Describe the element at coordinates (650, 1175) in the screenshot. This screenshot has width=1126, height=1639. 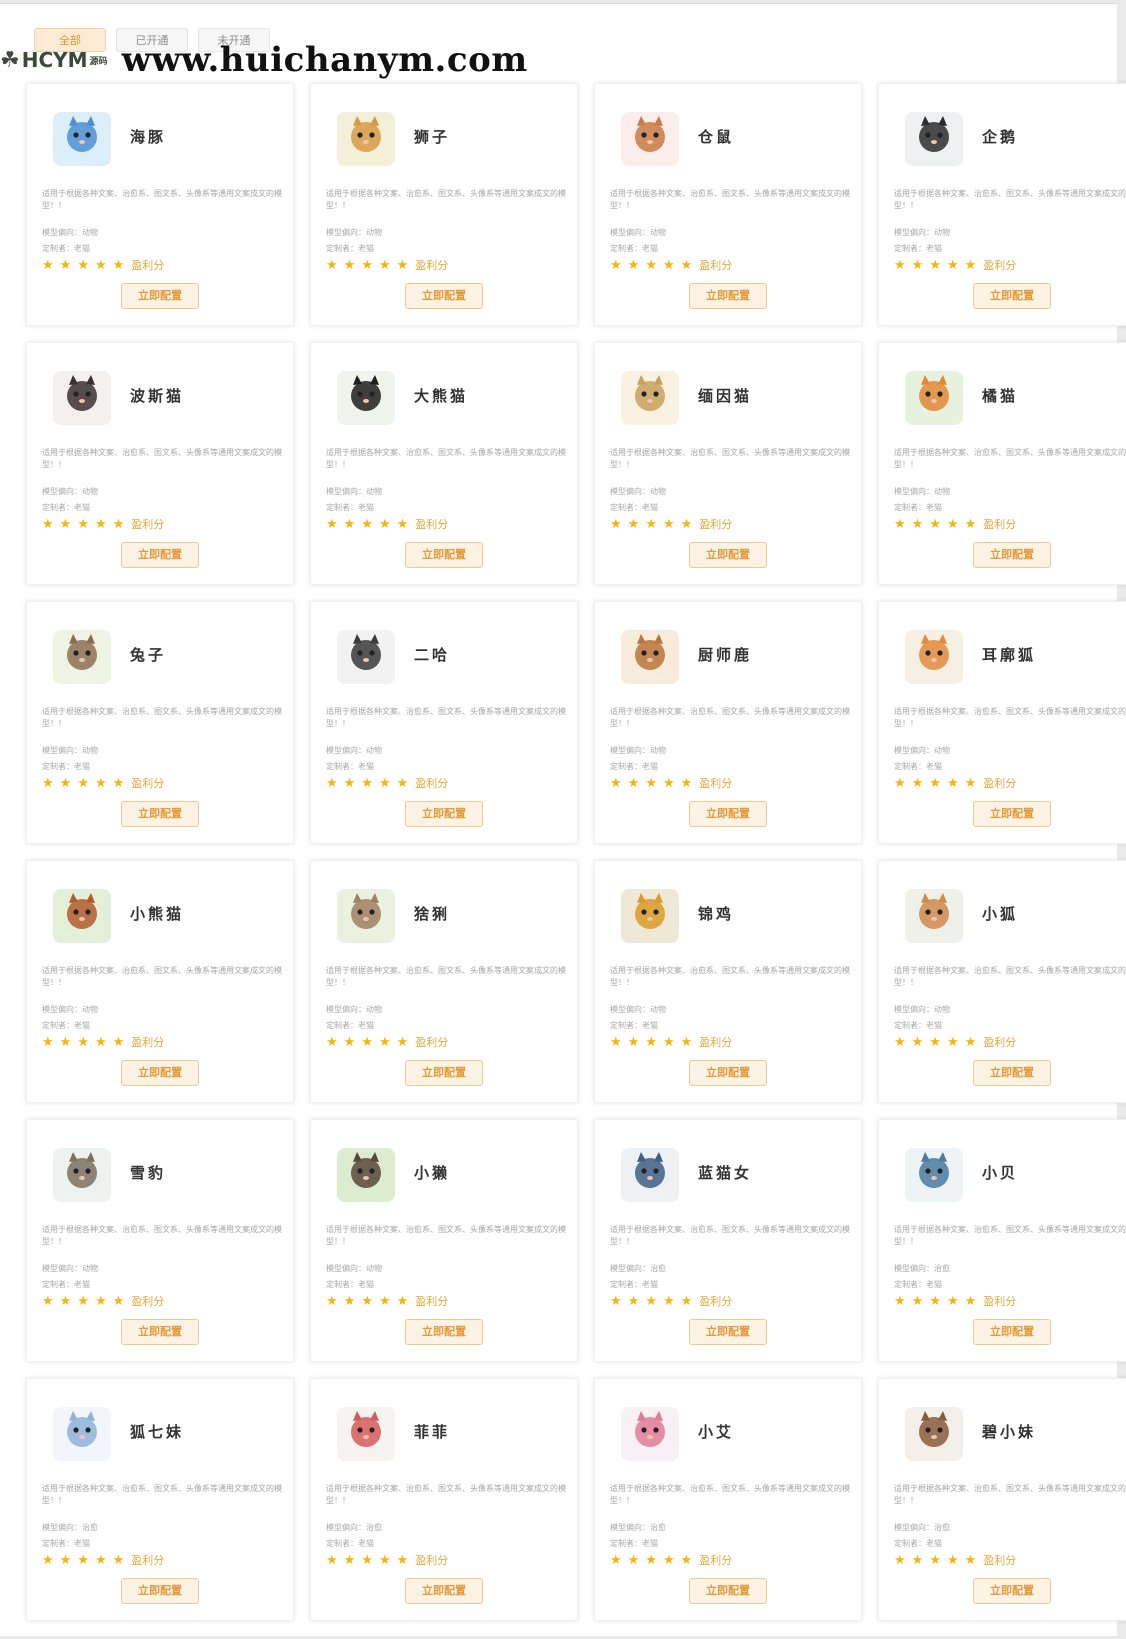
I see `blue-cat-girl-icon` at that location.